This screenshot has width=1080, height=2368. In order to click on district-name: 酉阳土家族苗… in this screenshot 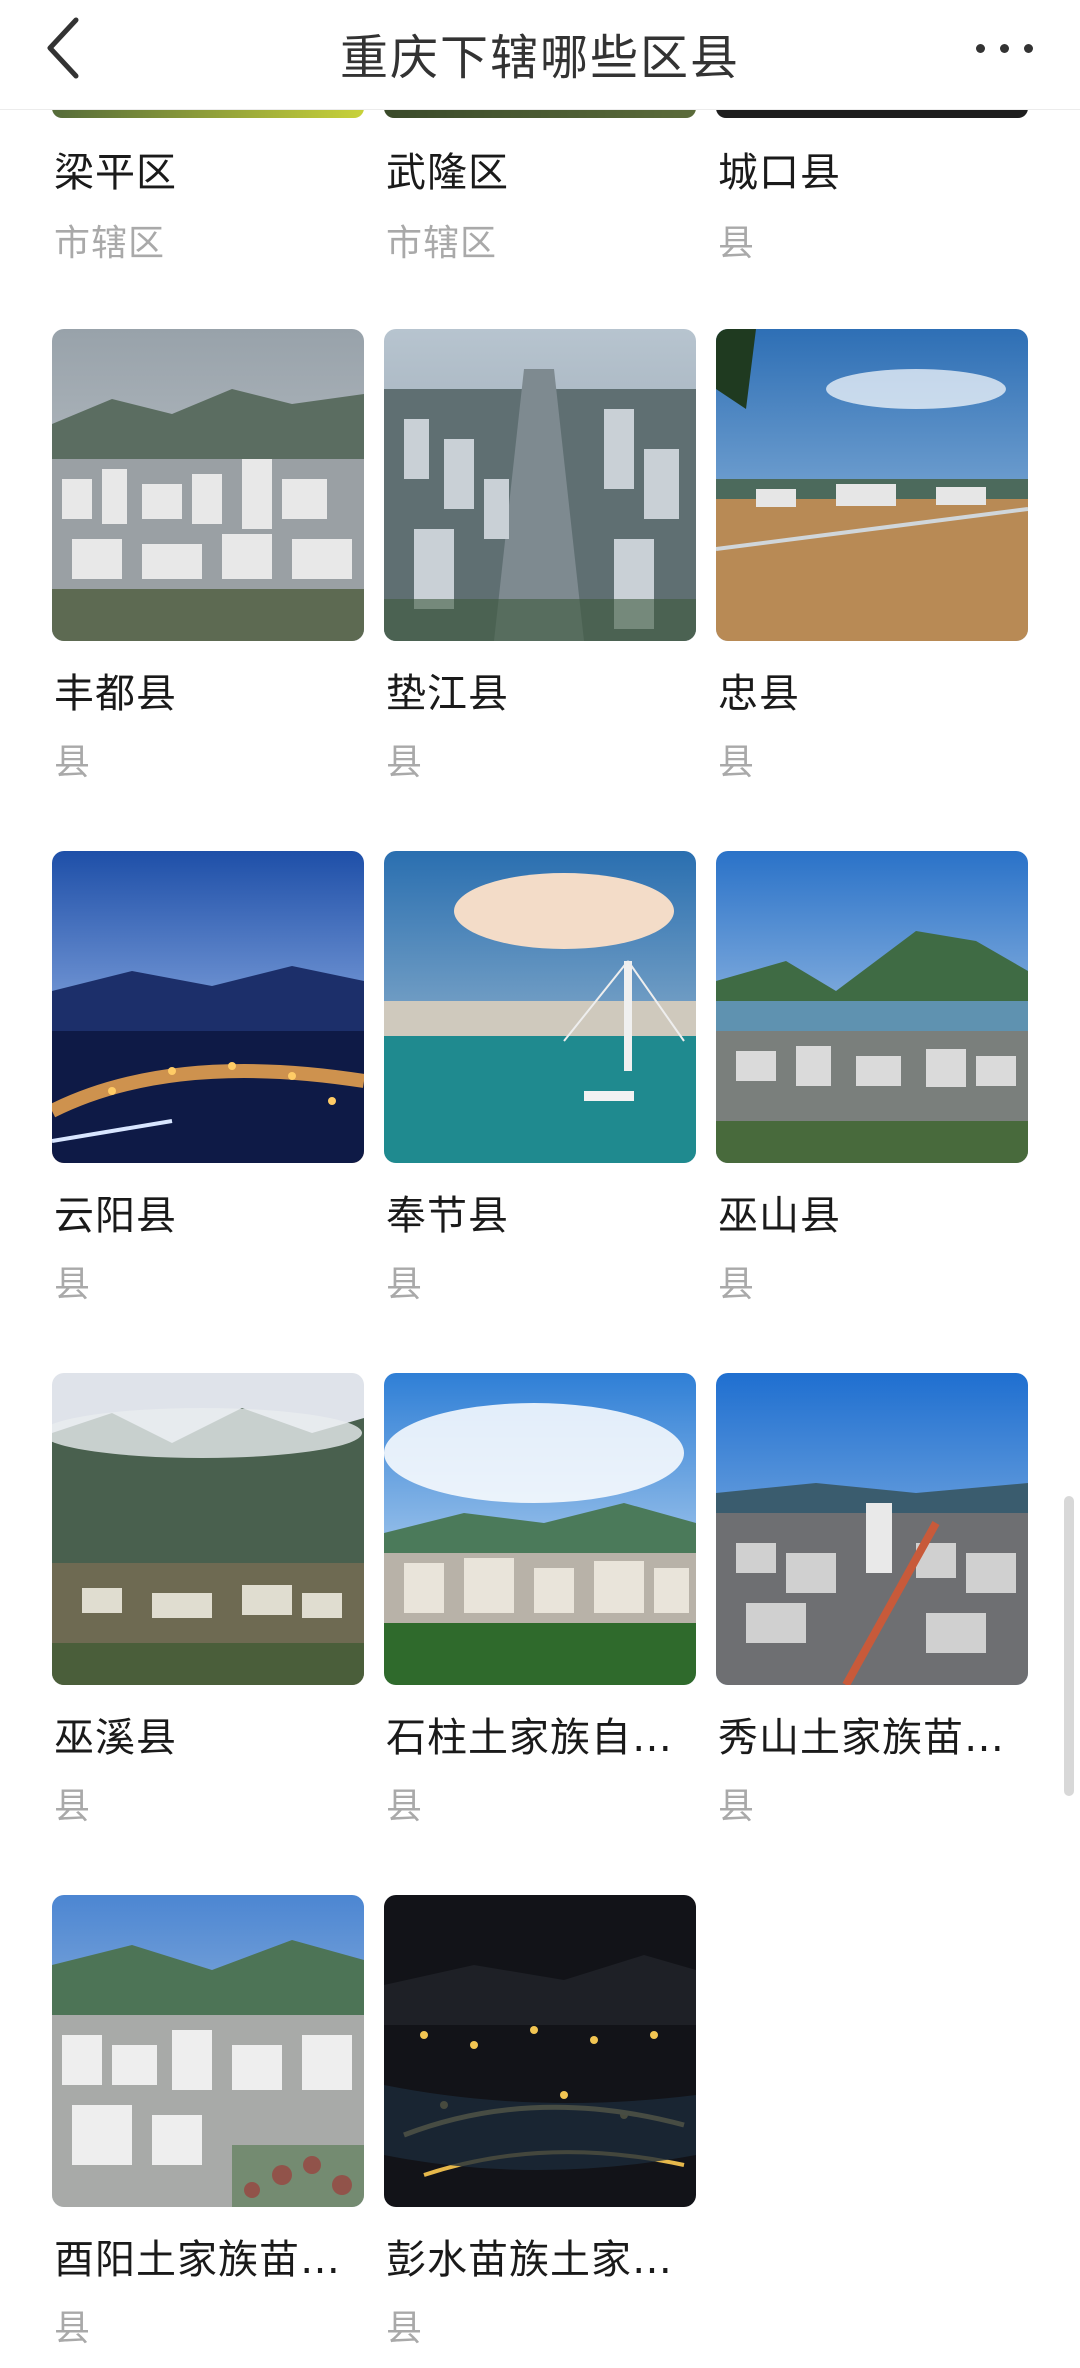, I will do `click(197, 2260)`.